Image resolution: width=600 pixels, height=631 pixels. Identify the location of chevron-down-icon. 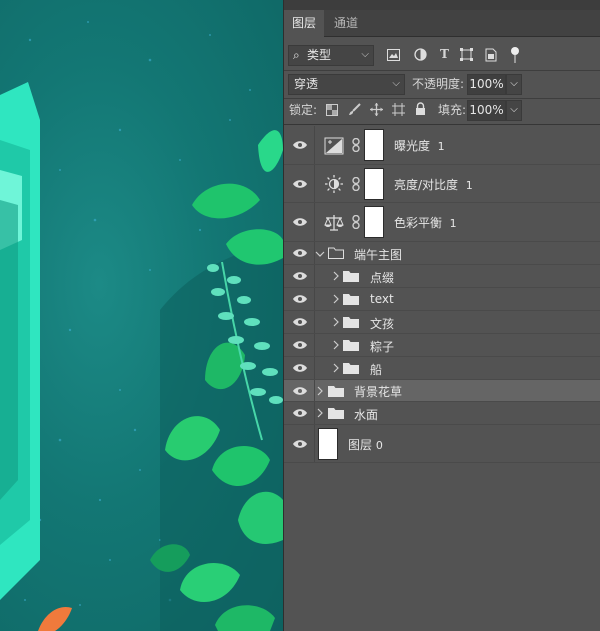
(320, 254).